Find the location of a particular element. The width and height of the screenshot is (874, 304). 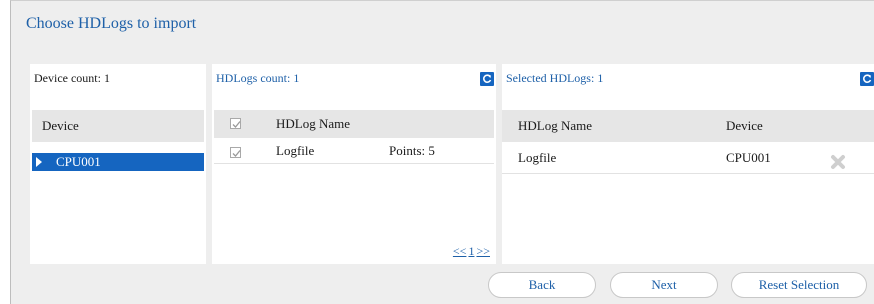

device-tree-item-label: CPU001 is located at coordinates (78, 161).